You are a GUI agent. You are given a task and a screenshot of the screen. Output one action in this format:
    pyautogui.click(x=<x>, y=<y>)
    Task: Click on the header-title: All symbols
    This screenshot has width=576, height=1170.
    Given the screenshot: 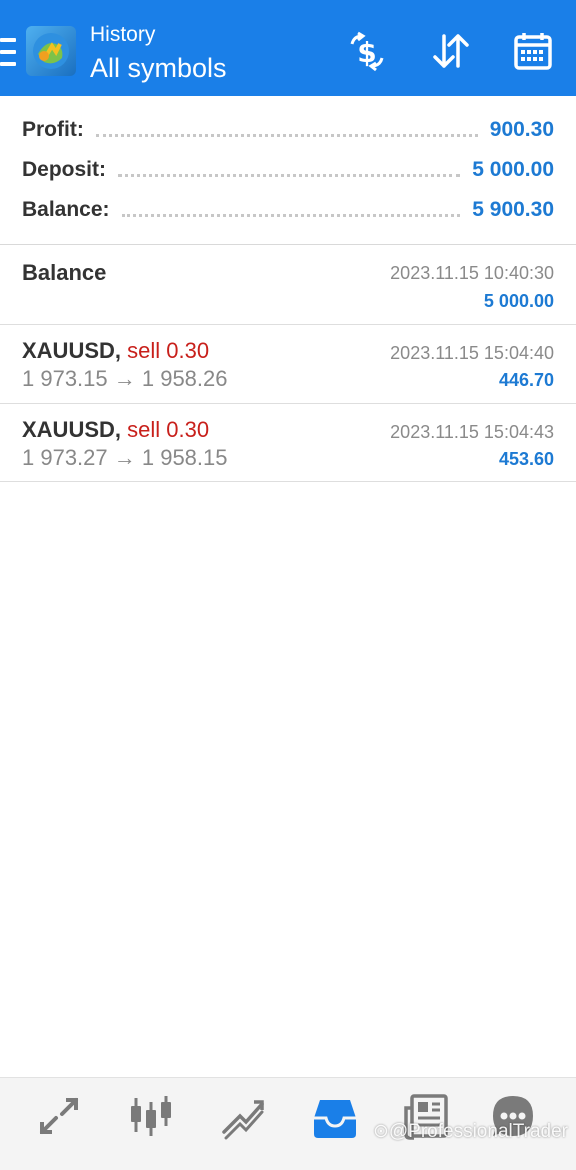 What is the action you would take?
    pyautogui.click(x=158, y=68)
    